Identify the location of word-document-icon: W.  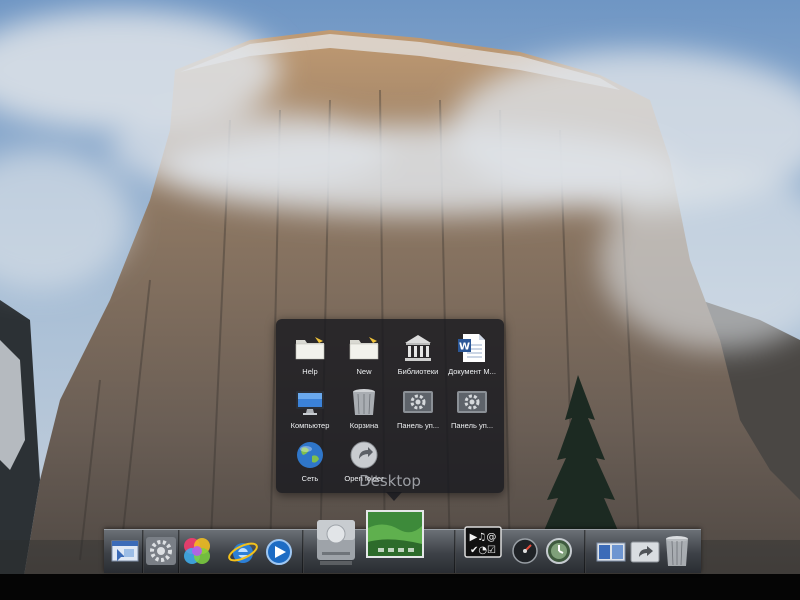
(471, 348).